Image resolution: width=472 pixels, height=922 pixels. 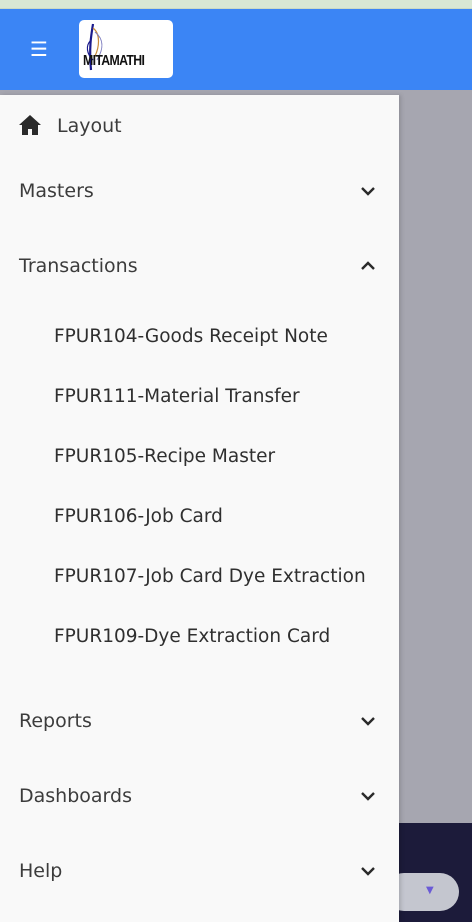 I want to click on nav-section-label: Help, so click(x=41, y=871).